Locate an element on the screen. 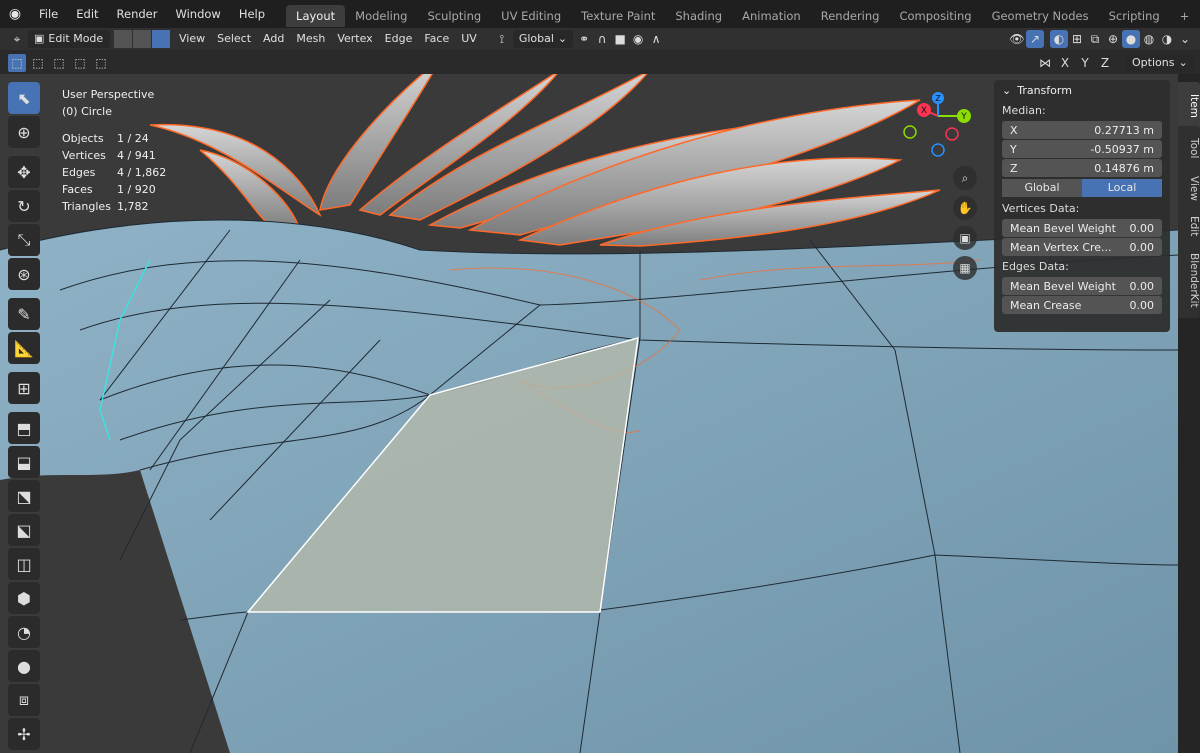 The image size is (1200, 753). mode-dropdown: ▣ Edit Mode is located at coordinates (69, 39).